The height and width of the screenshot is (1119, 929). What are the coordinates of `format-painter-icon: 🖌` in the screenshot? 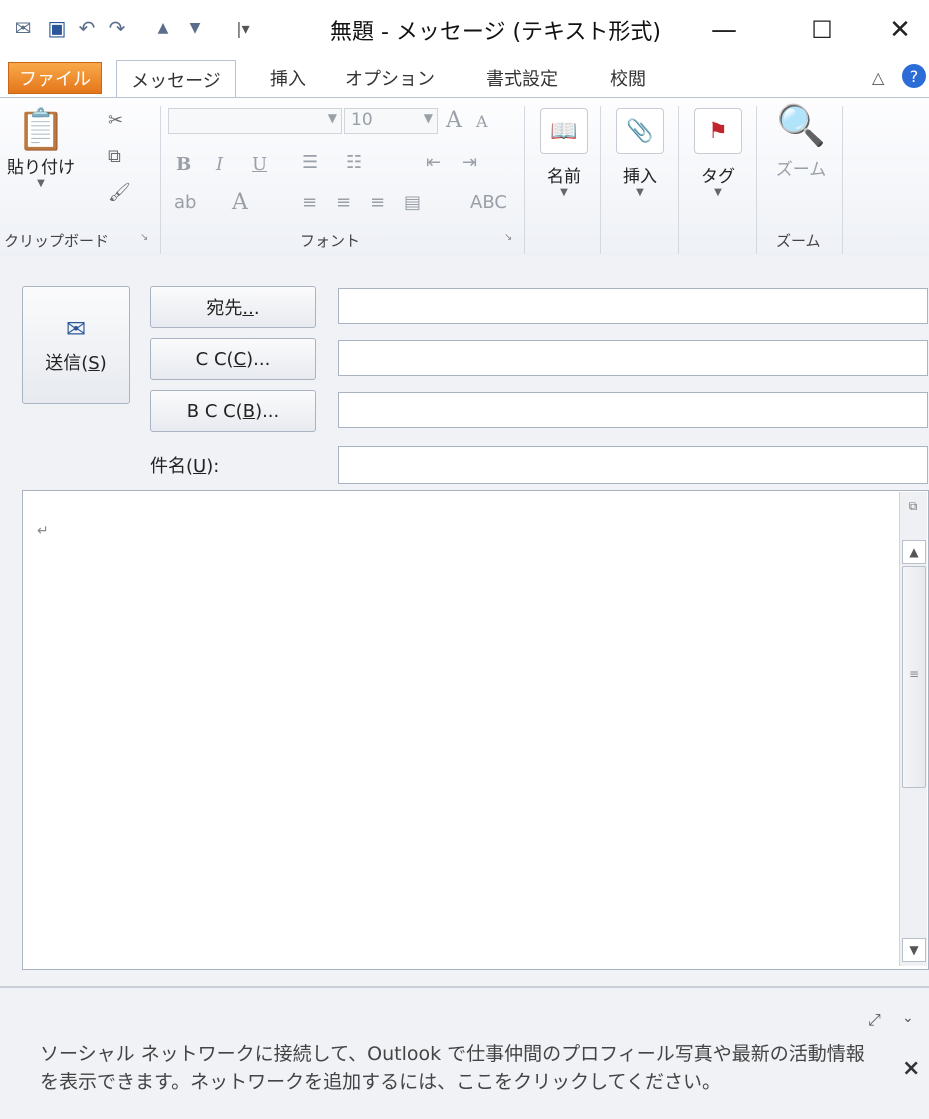 It's located at (119, 192).